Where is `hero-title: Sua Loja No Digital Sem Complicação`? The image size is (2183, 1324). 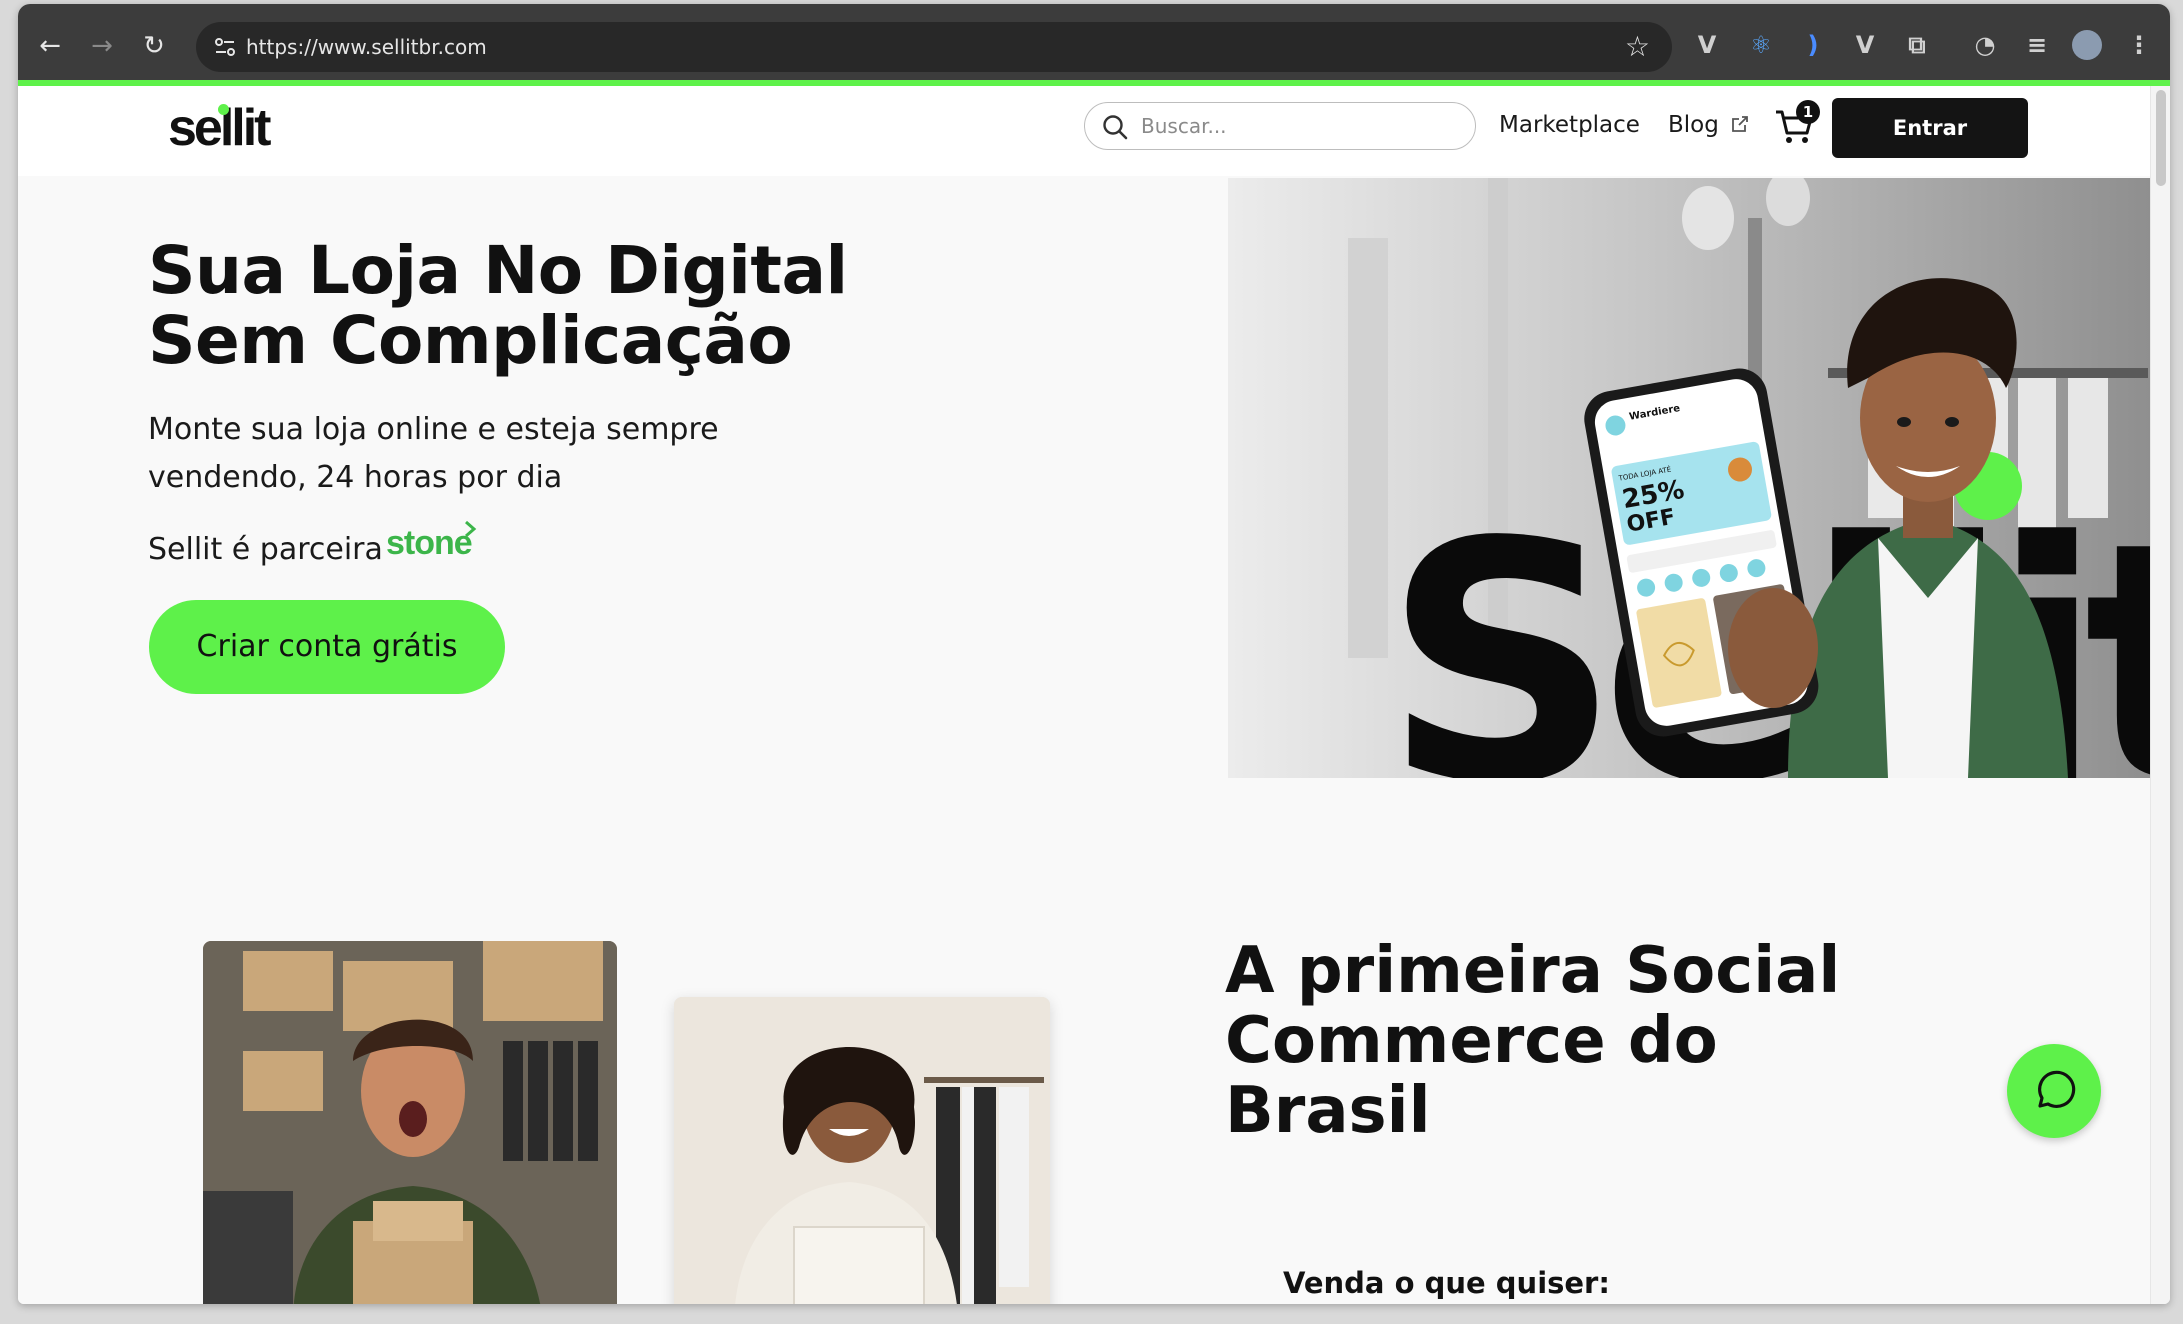 hero-title: Sua Loja No Digital Sem Complicação is located at coordinates (598, 306).